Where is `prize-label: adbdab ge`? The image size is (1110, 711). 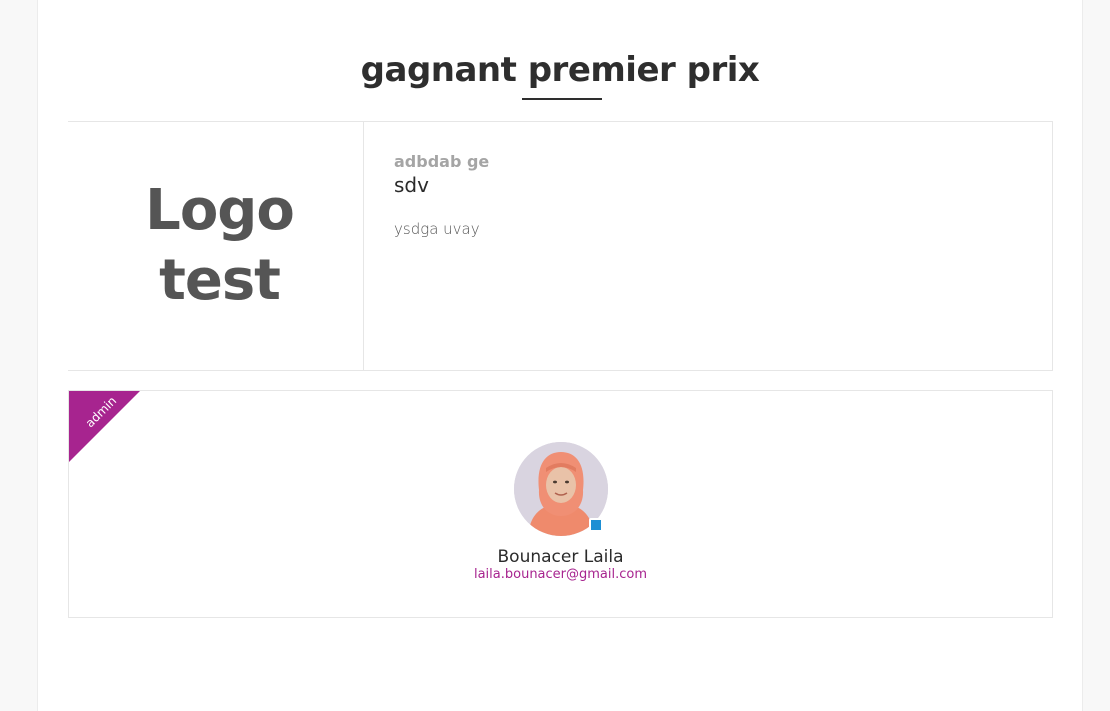
prize-label: adbdab ge is located at coordinates (442, 161).